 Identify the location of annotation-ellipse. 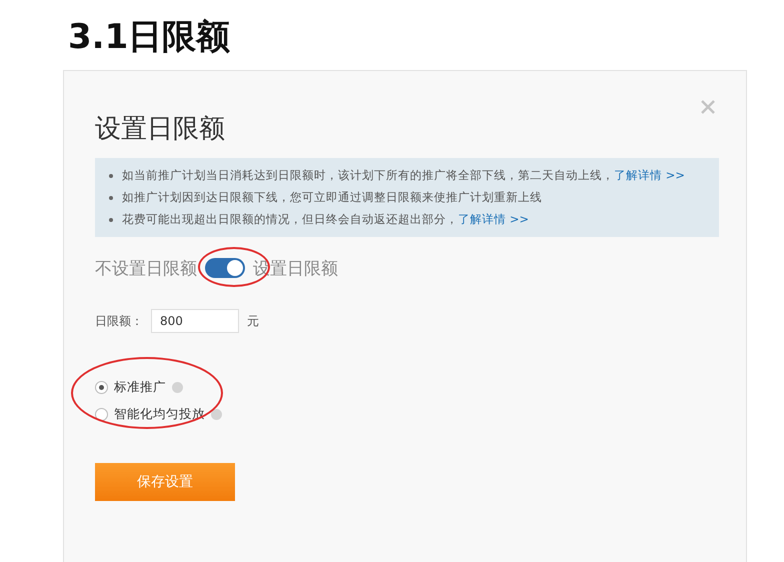
(234, 267).